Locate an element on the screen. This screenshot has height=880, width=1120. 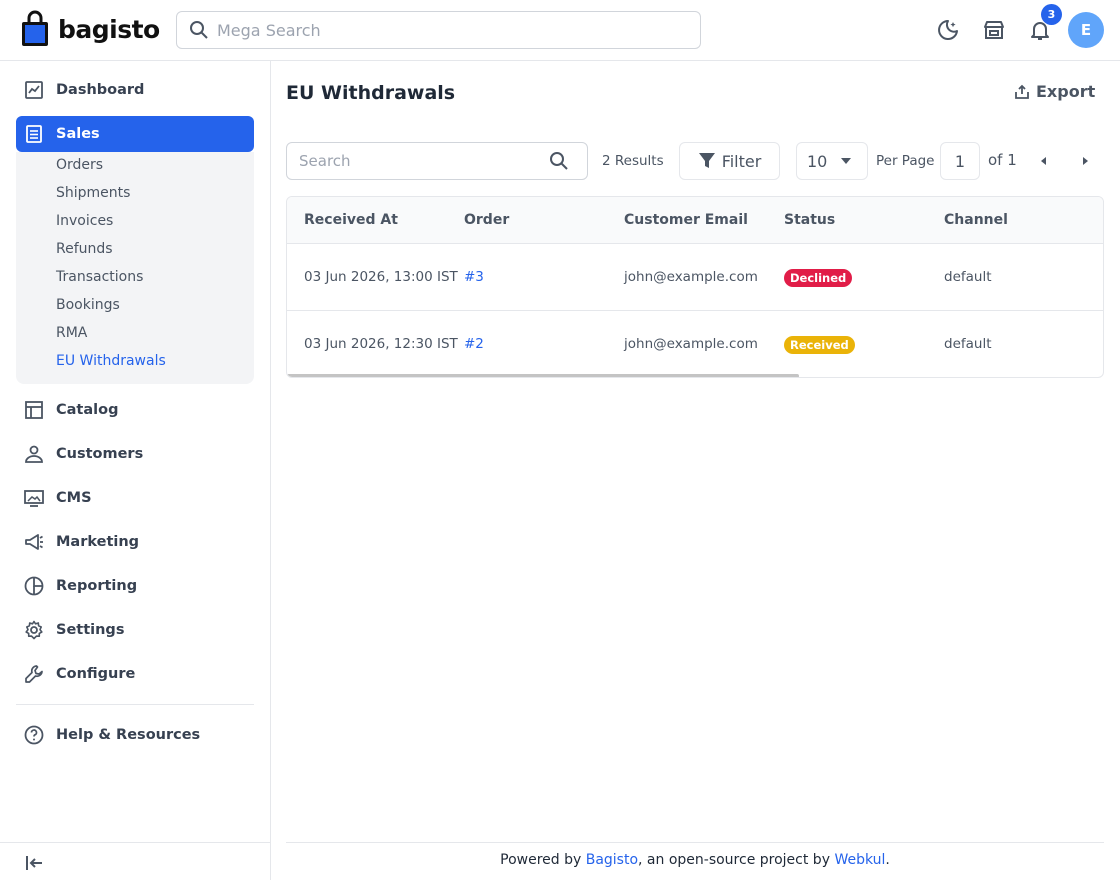
results-count: 2 Results is located at coordinates (633, 161).